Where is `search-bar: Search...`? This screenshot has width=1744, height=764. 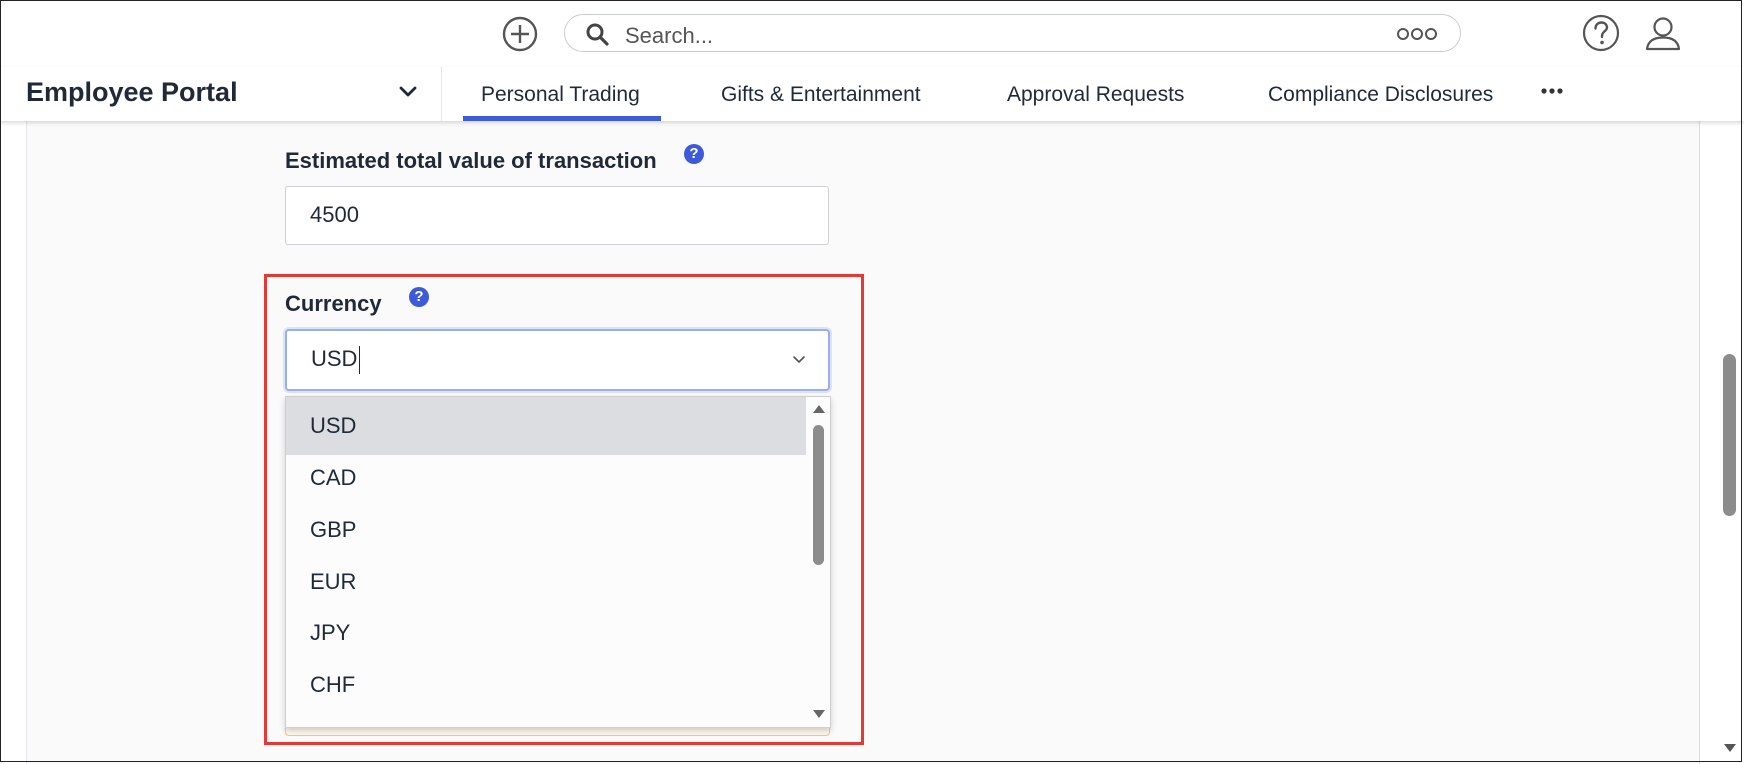
search-bar: Search... is located at coordinates (1012, 33).